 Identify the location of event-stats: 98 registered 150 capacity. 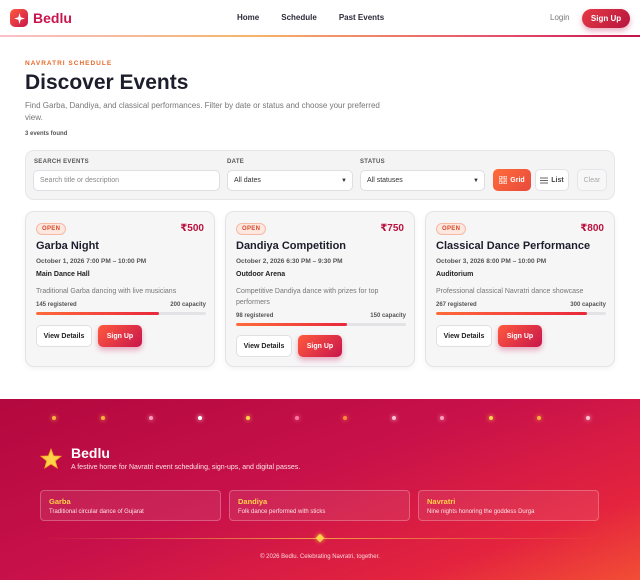
(321, 316).